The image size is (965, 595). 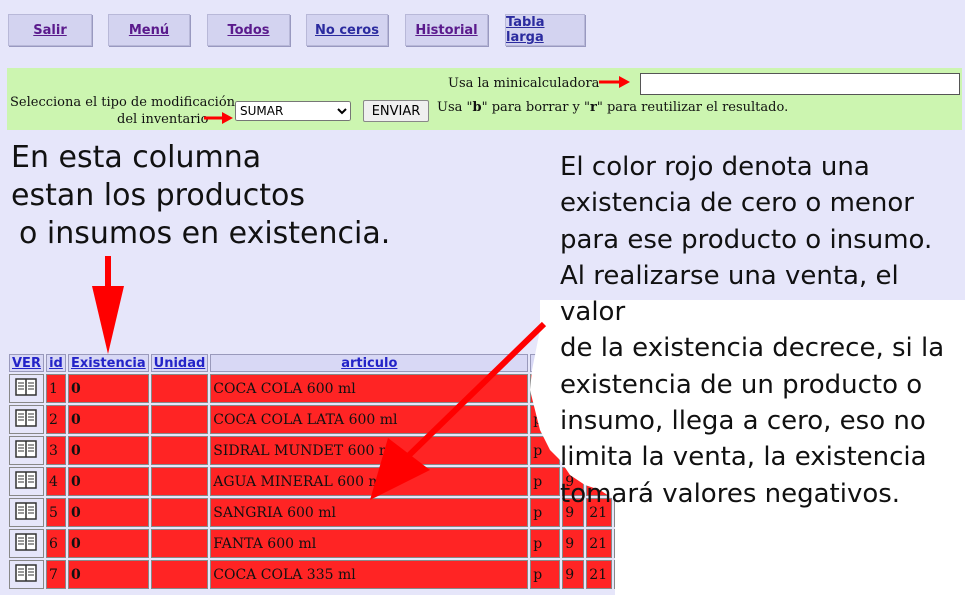 What do you see at coordinates (800, 84) in the screenshot?
I see `minicalculator-input` at bounding box center [800, 84].